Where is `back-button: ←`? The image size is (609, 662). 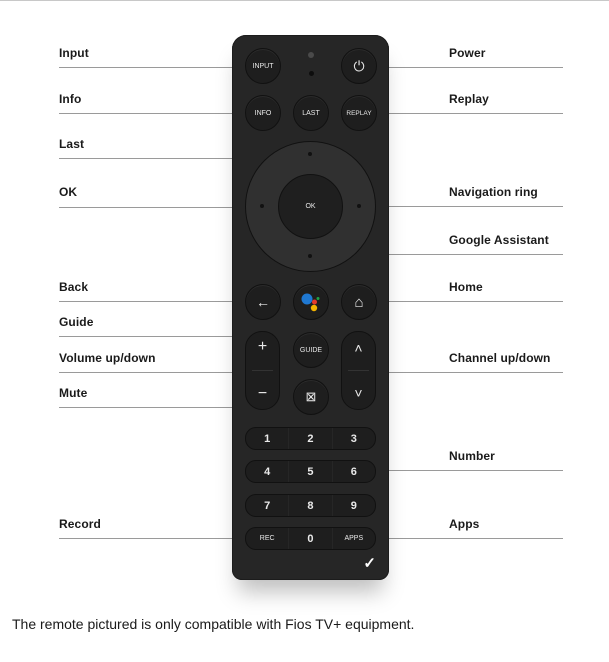
back-button: ← is located at coordinates (263, 302).